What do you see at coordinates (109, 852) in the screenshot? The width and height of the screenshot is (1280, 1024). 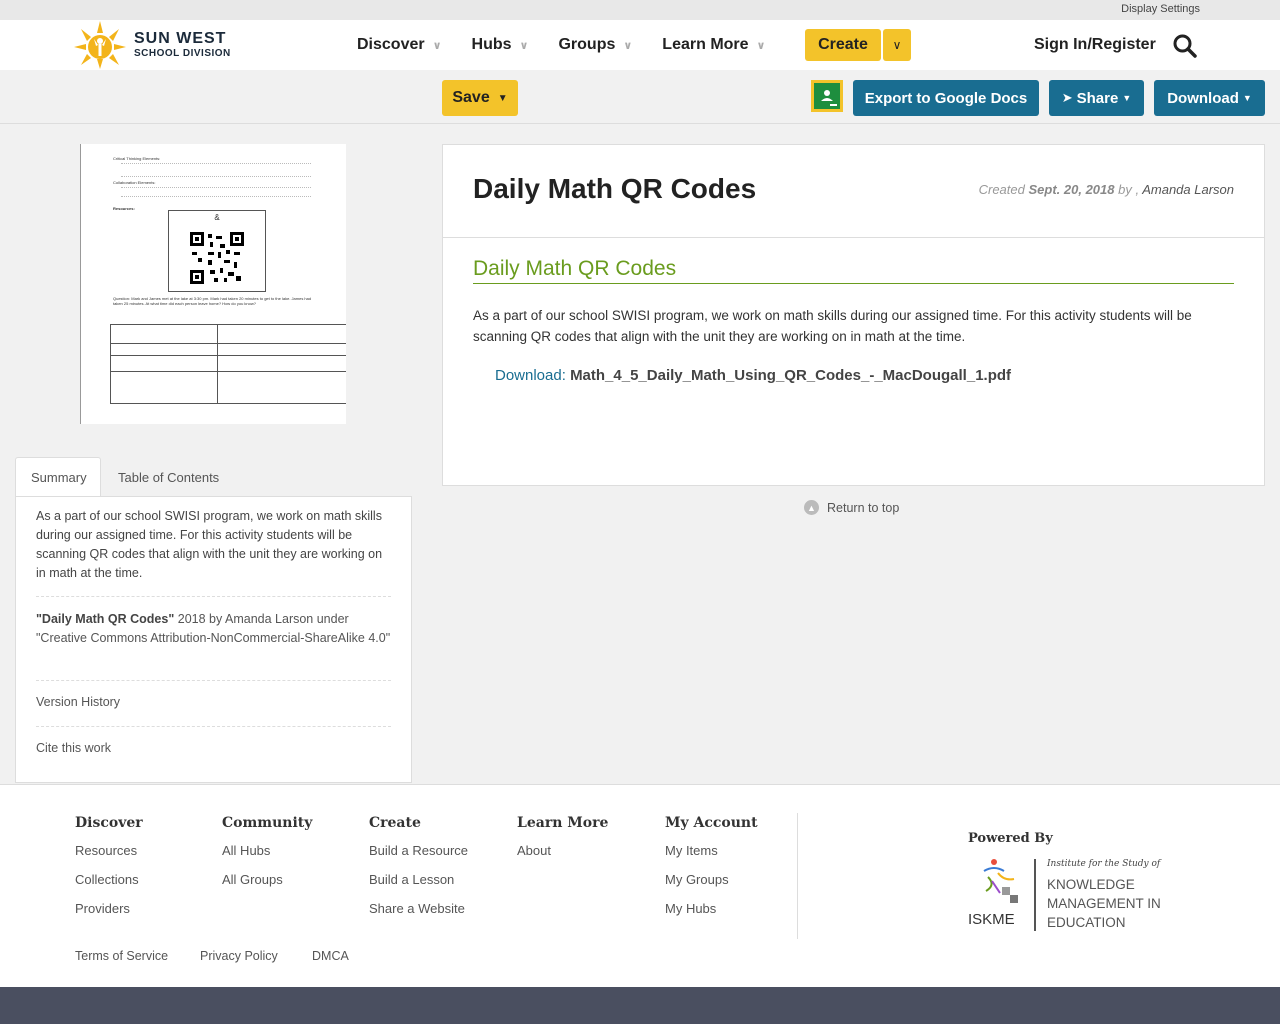 I see `footer-link-resources: Resources` at bounding box center [109, 852].